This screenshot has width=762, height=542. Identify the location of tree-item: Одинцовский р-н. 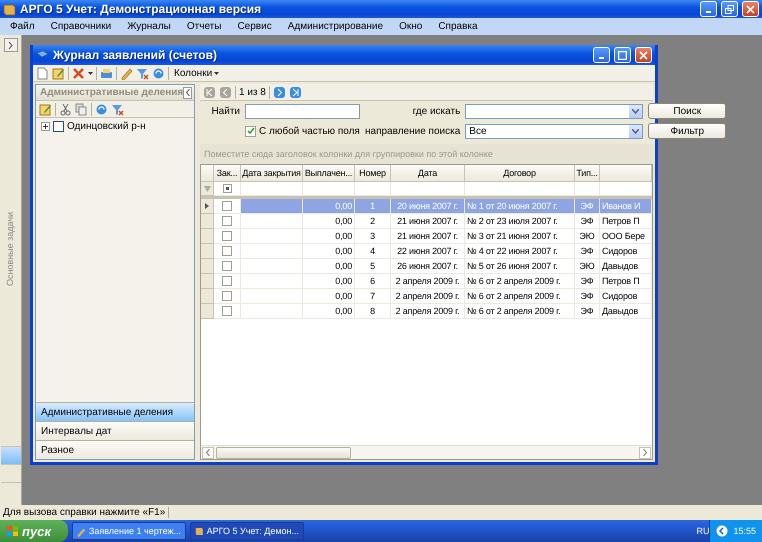
(106, 126).